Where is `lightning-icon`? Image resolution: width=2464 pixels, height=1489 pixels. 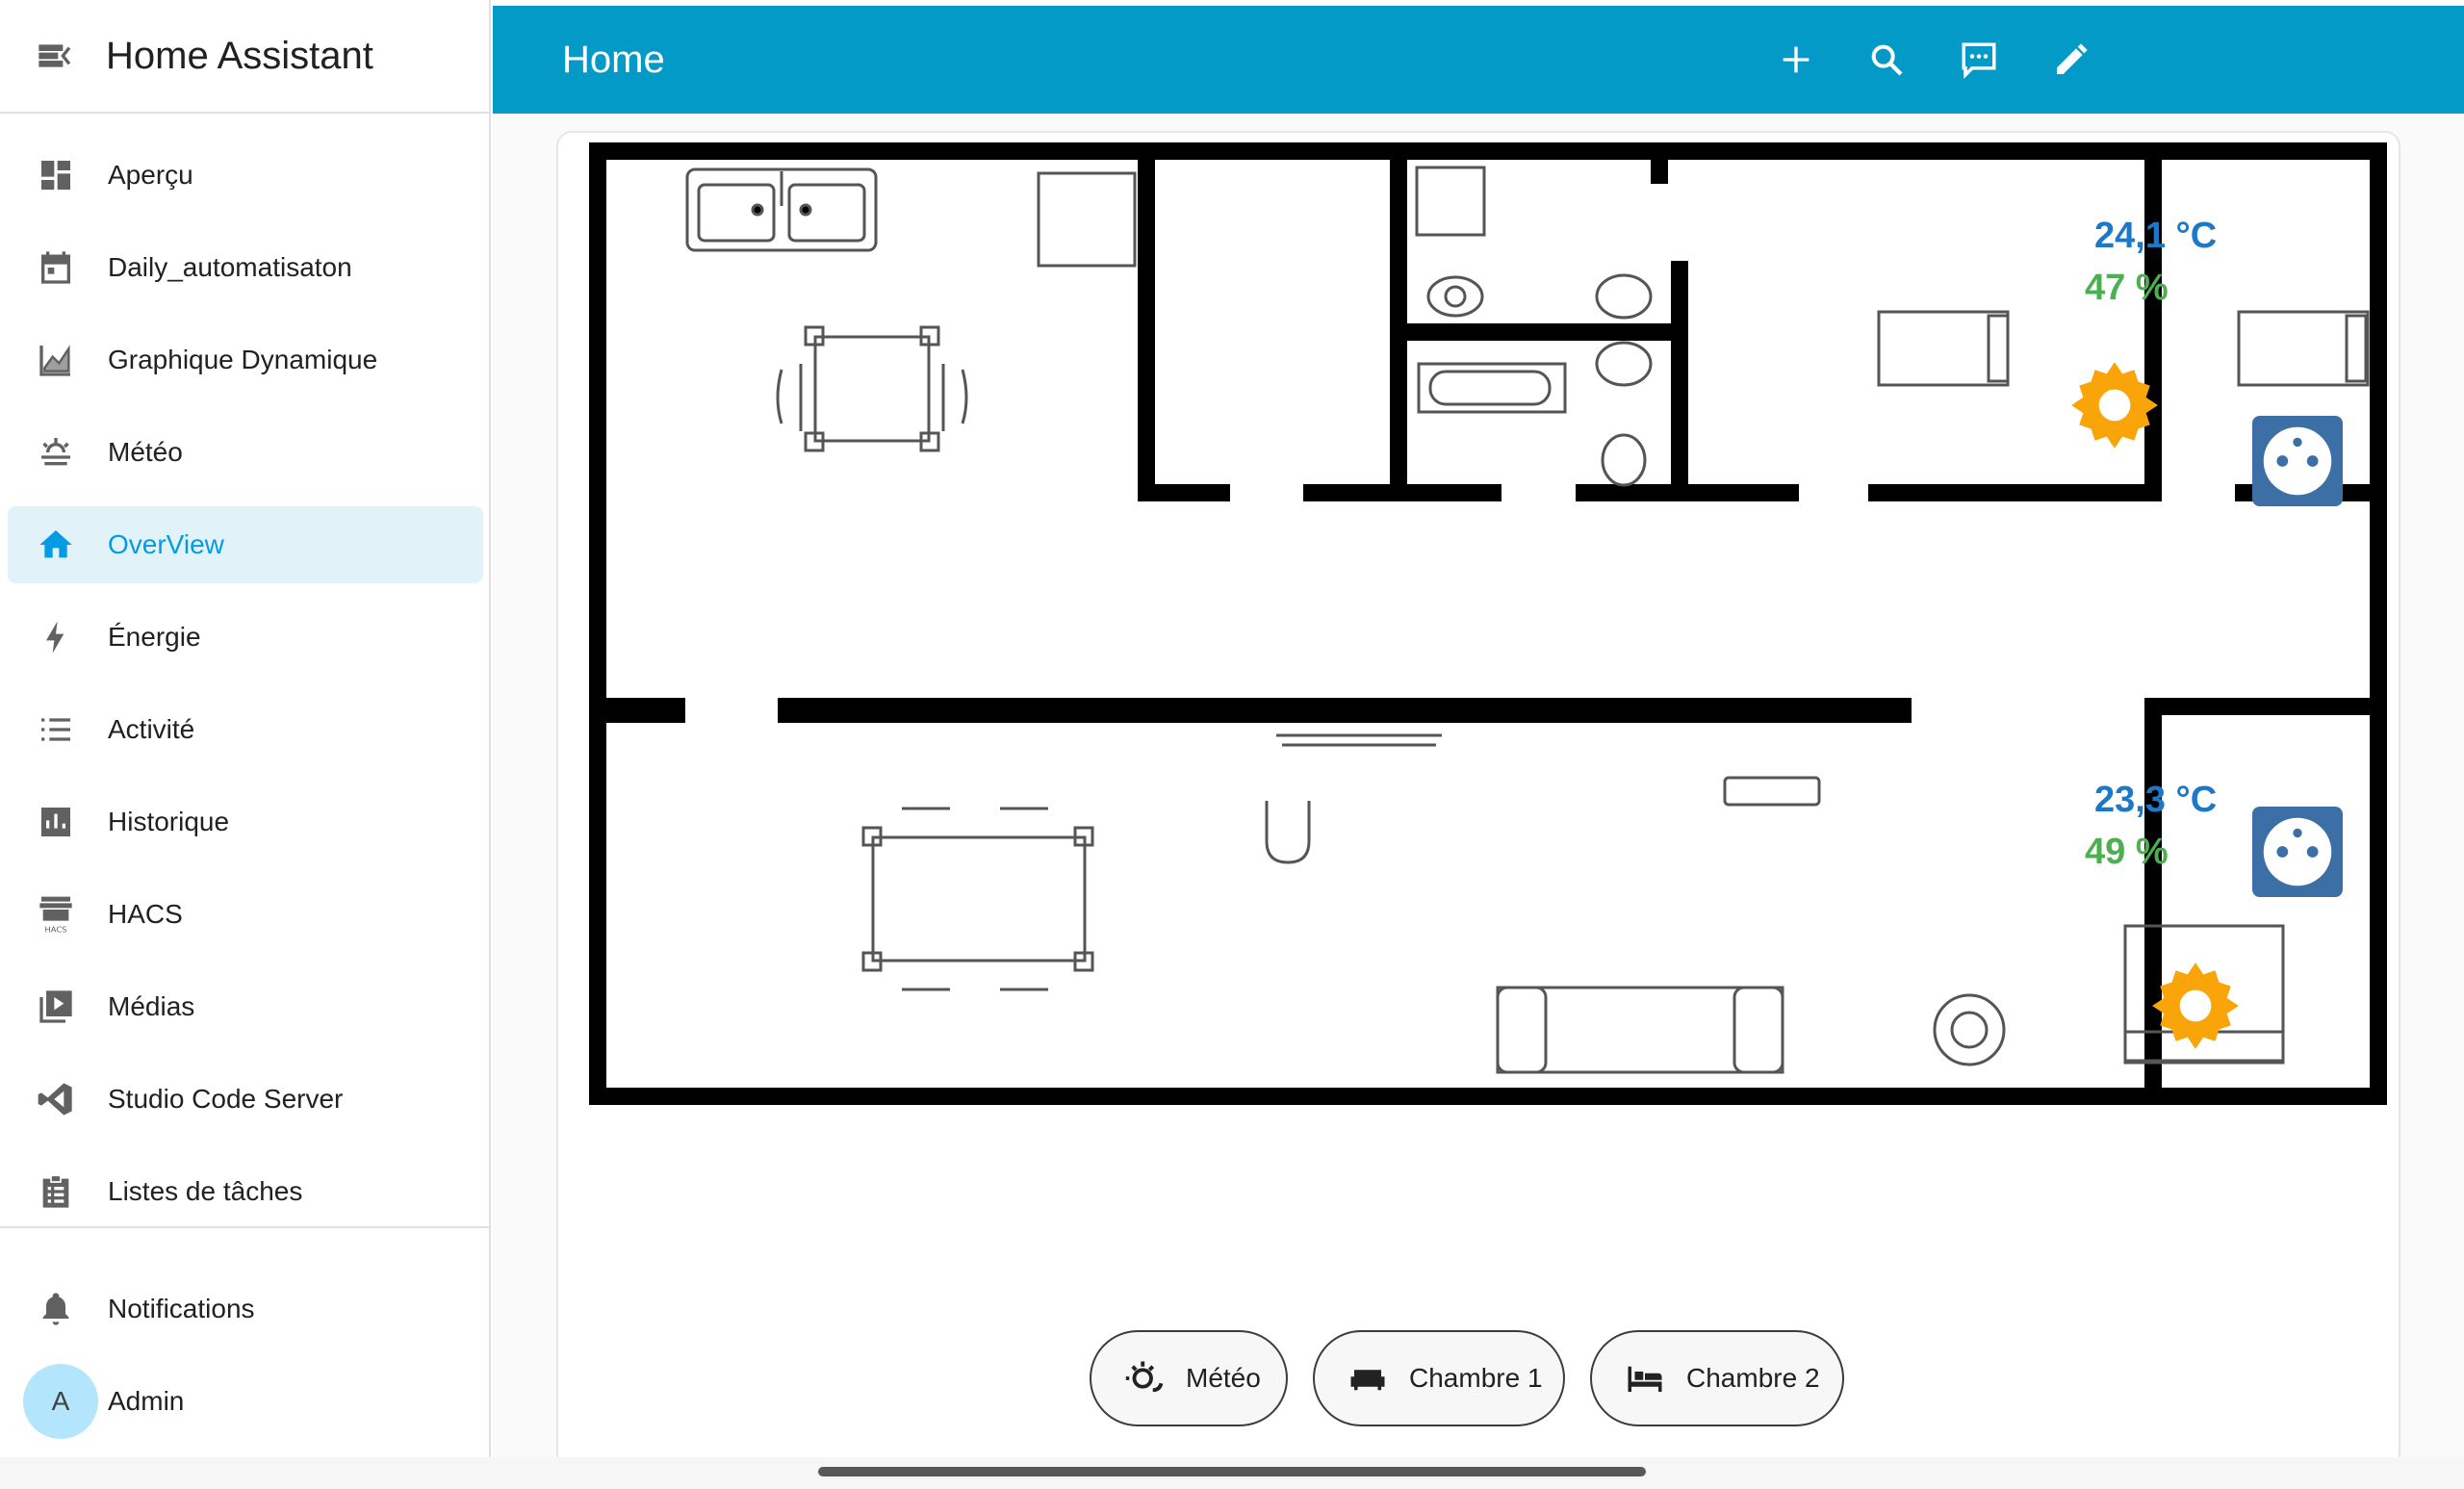
lightning-icon is located at coordinates (56, 637).